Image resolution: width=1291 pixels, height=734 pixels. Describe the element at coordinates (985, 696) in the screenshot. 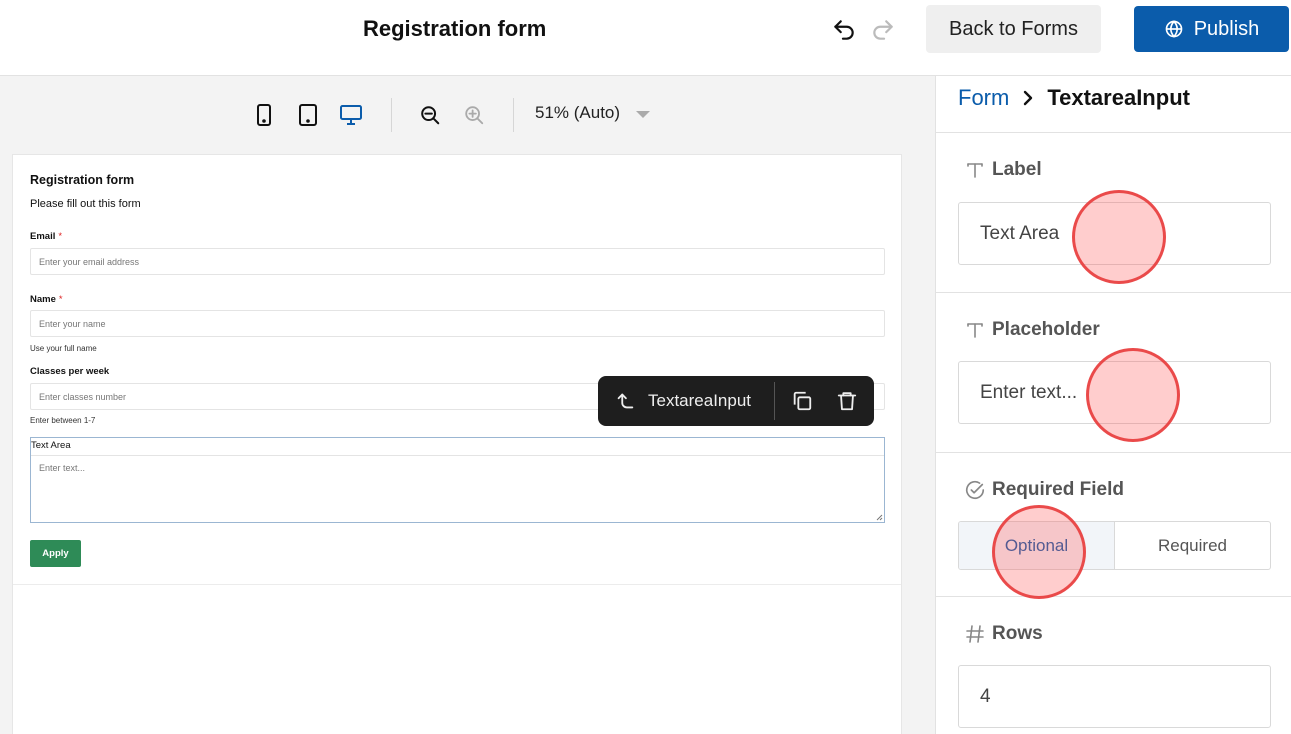

I see `rows-input-value: 4` at that location.